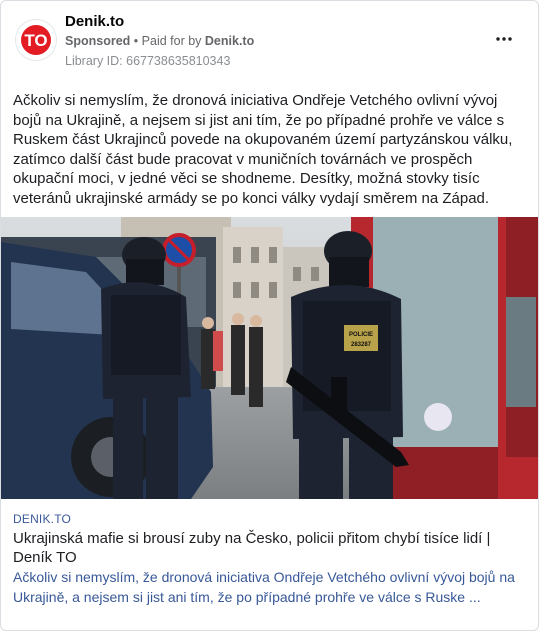 The image size is (539, 631). I want to click on paid-for-prefix: Paid for by, so click(171, 41).